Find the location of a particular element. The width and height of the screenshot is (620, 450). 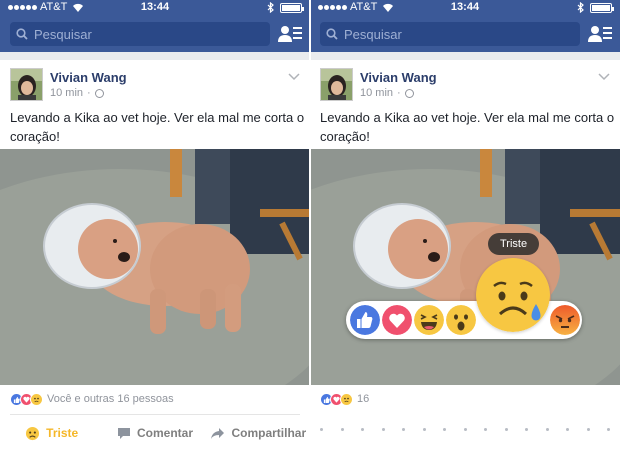

share-label: Compartilhar is located at coordinates (269, 433).